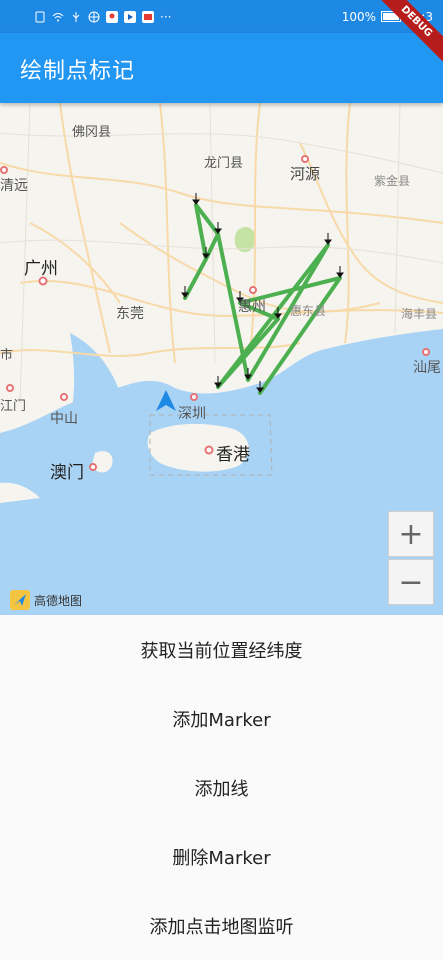  What do you see at coordinates (85, 17) in the screenshot?
I see `status-icons: ···` at bounding box center [85, 17].